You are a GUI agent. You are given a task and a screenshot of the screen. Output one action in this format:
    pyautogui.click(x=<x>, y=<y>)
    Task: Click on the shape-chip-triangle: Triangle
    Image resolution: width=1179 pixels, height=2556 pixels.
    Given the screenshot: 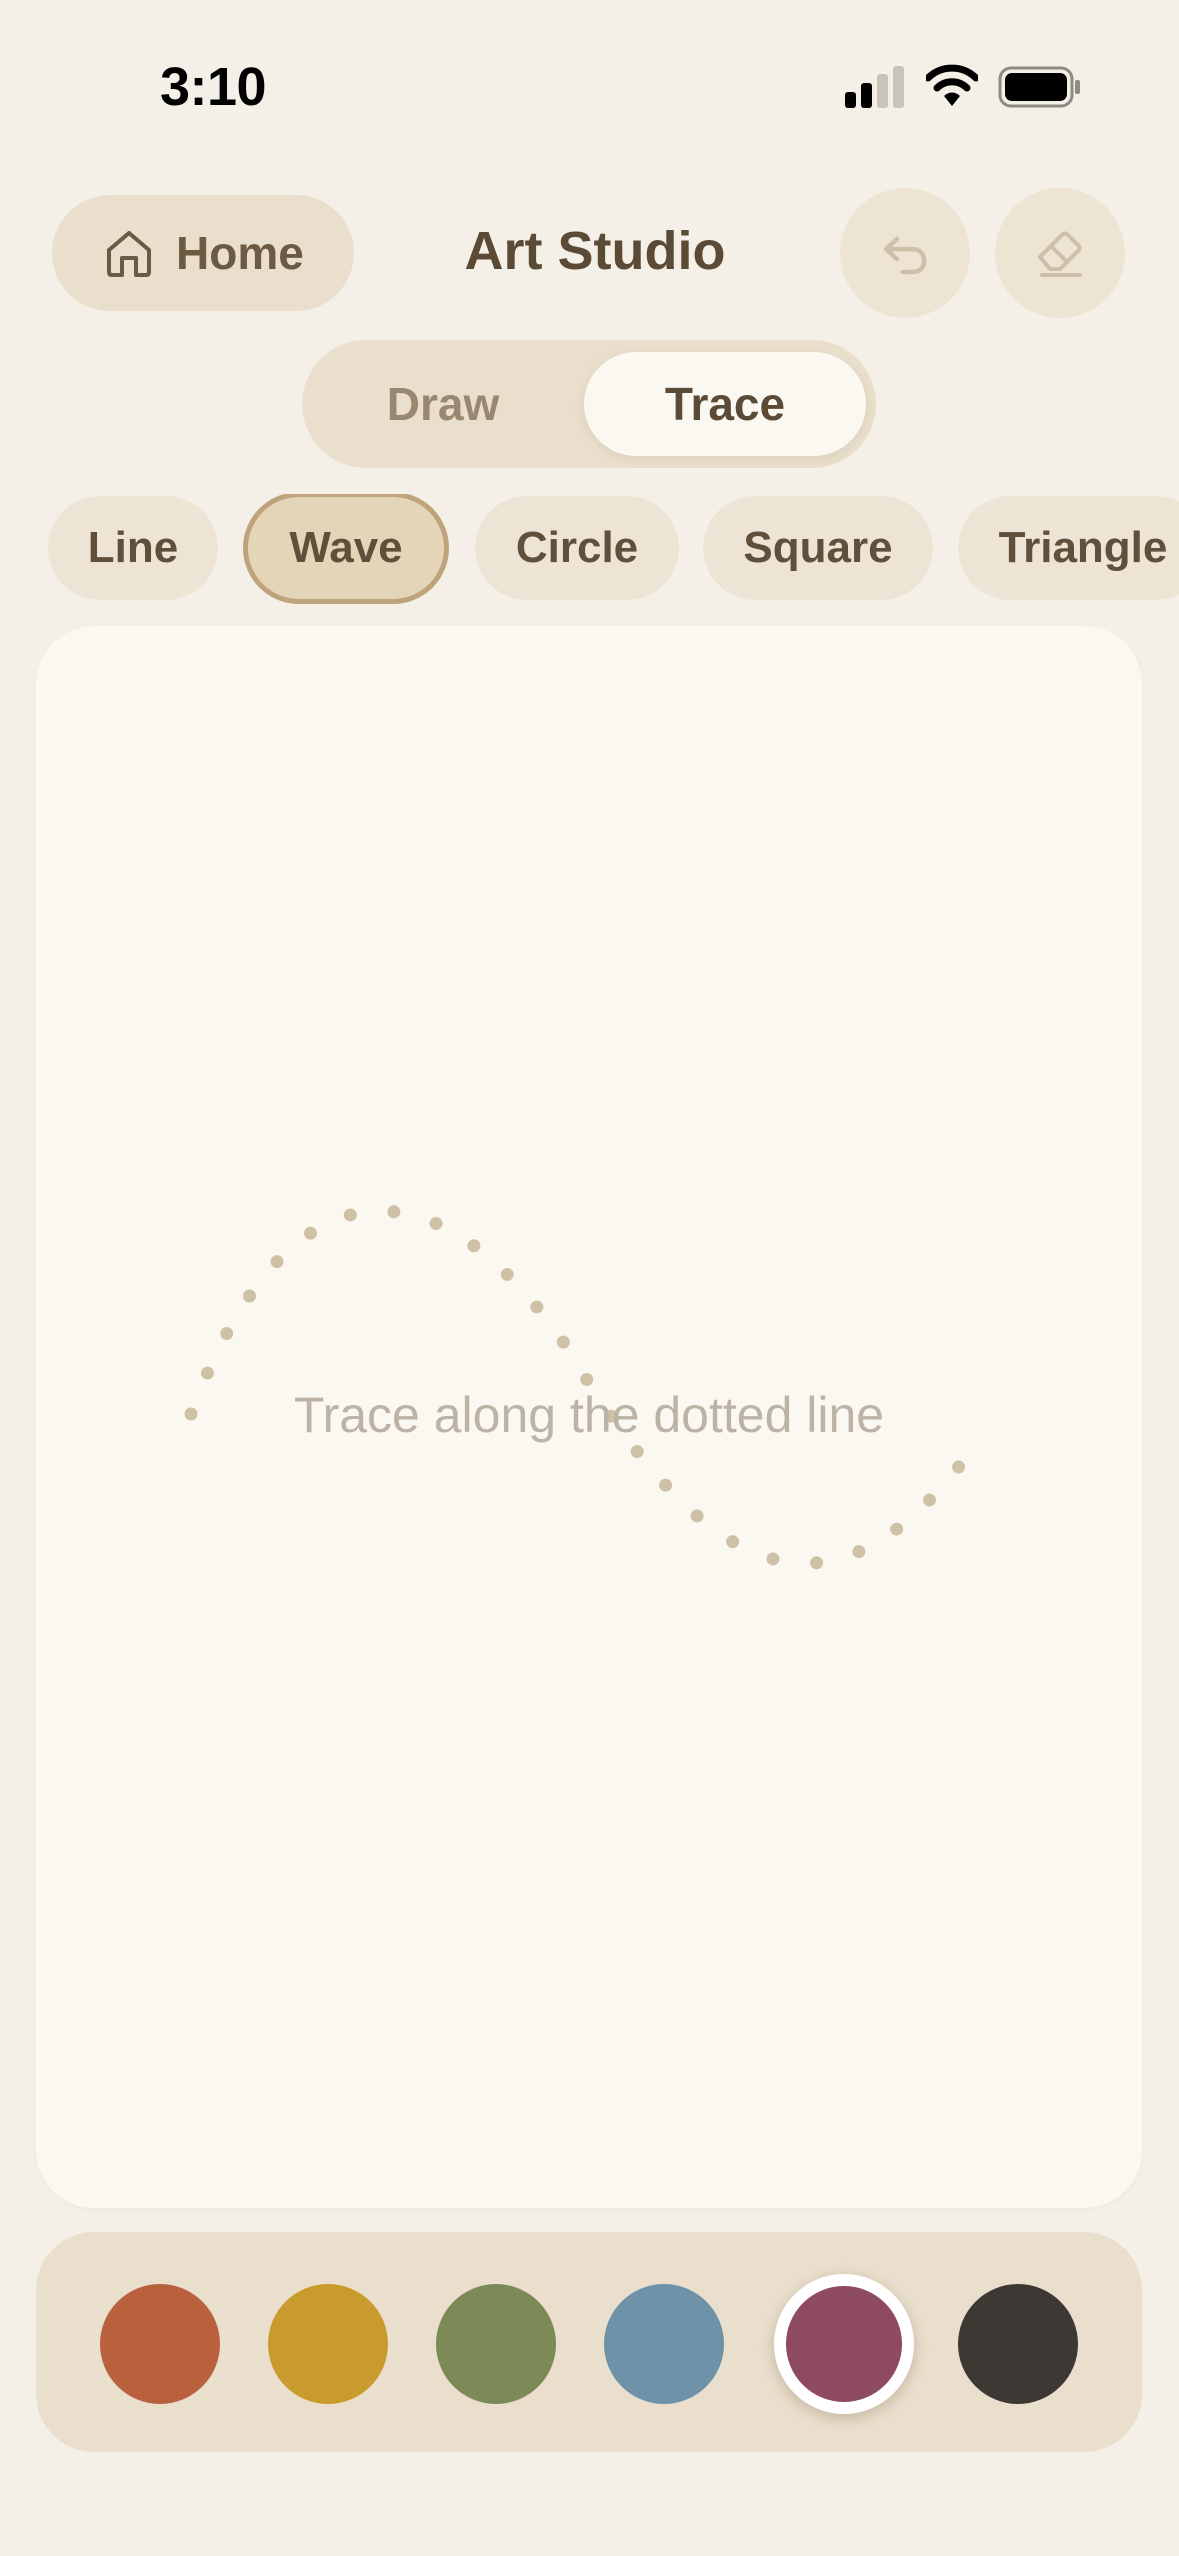 What is the action you would take?
    pyautogui.click(x=1068, y=548)
    